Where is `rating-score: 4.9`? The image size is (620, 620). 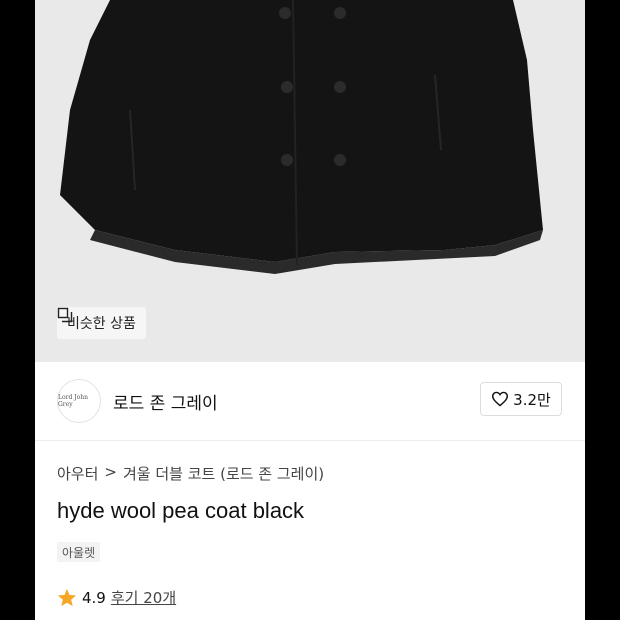 rating-score: 4.9 is located at coordinates (94, 597).